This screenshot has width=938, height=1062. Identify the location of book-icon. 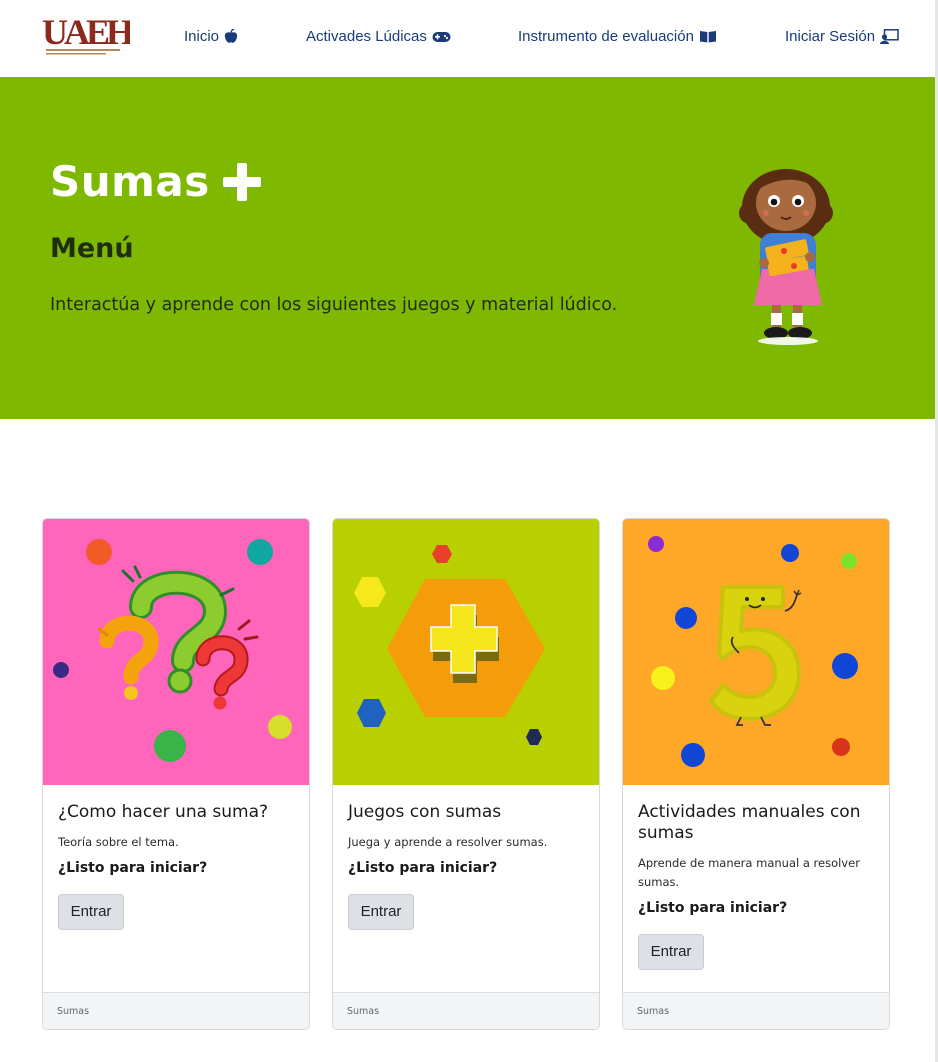
(707, 37).